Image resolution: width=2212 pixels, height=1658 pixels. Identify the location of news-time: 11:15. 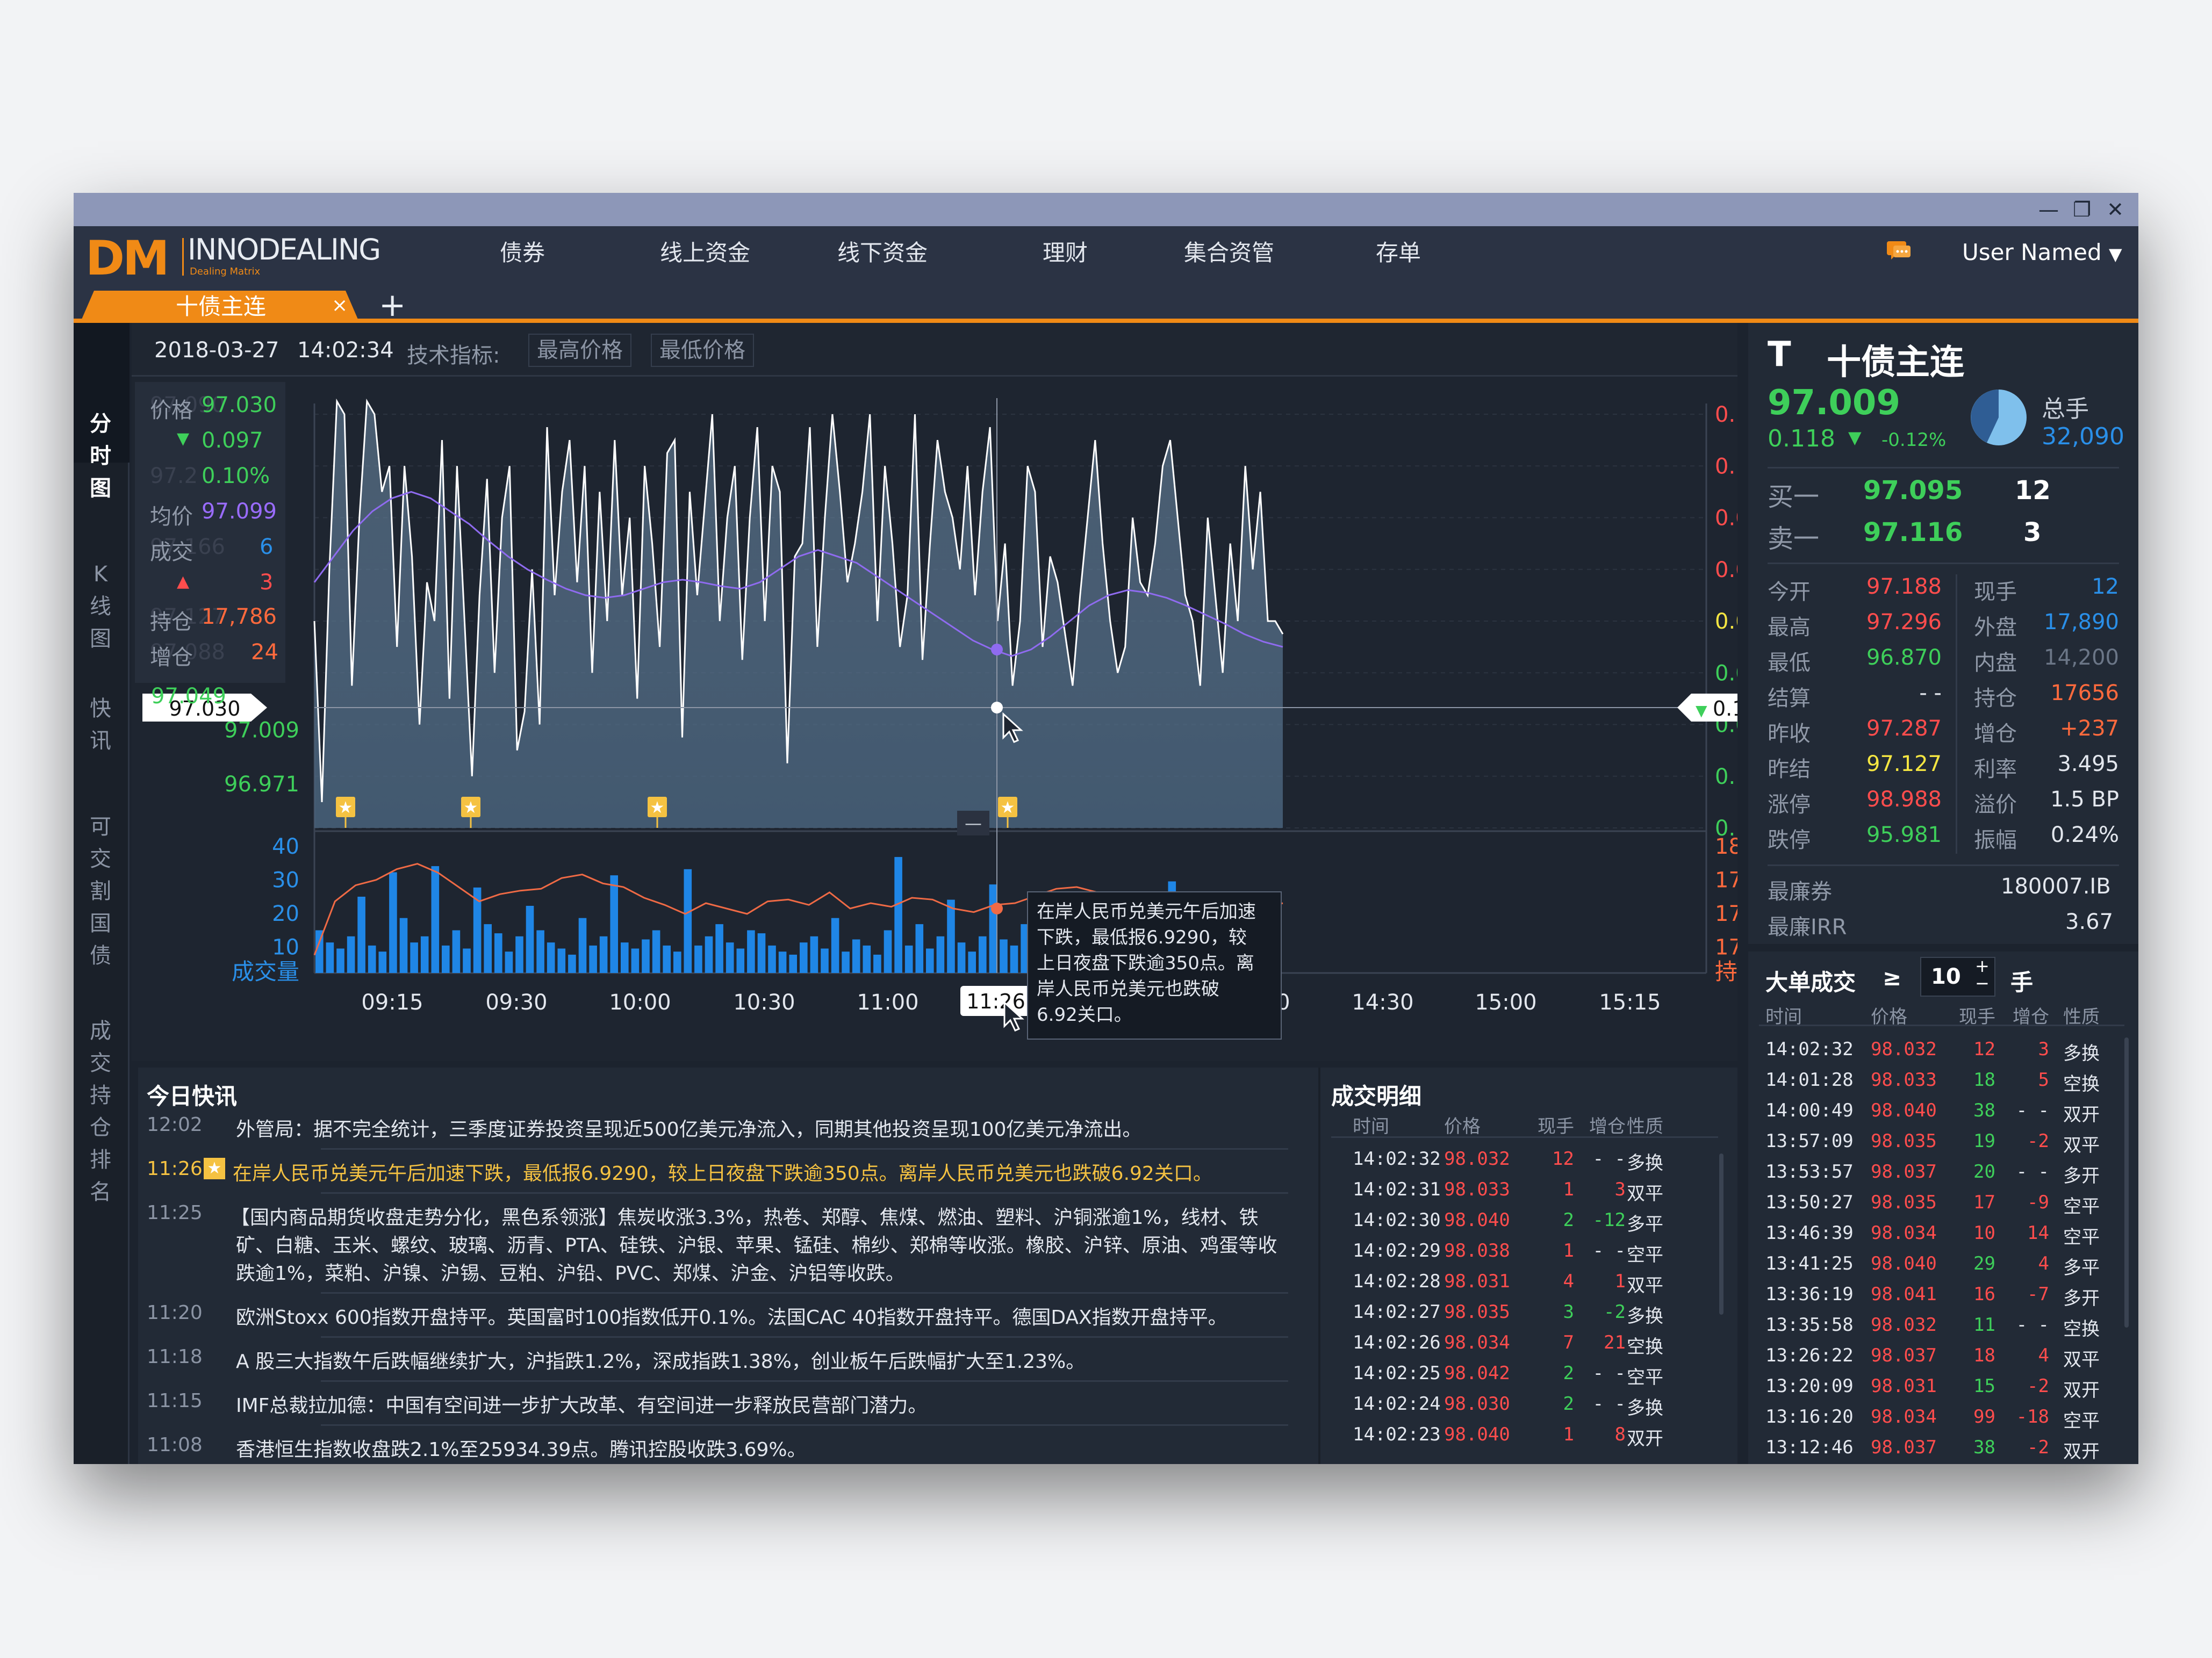
(175, 1401).